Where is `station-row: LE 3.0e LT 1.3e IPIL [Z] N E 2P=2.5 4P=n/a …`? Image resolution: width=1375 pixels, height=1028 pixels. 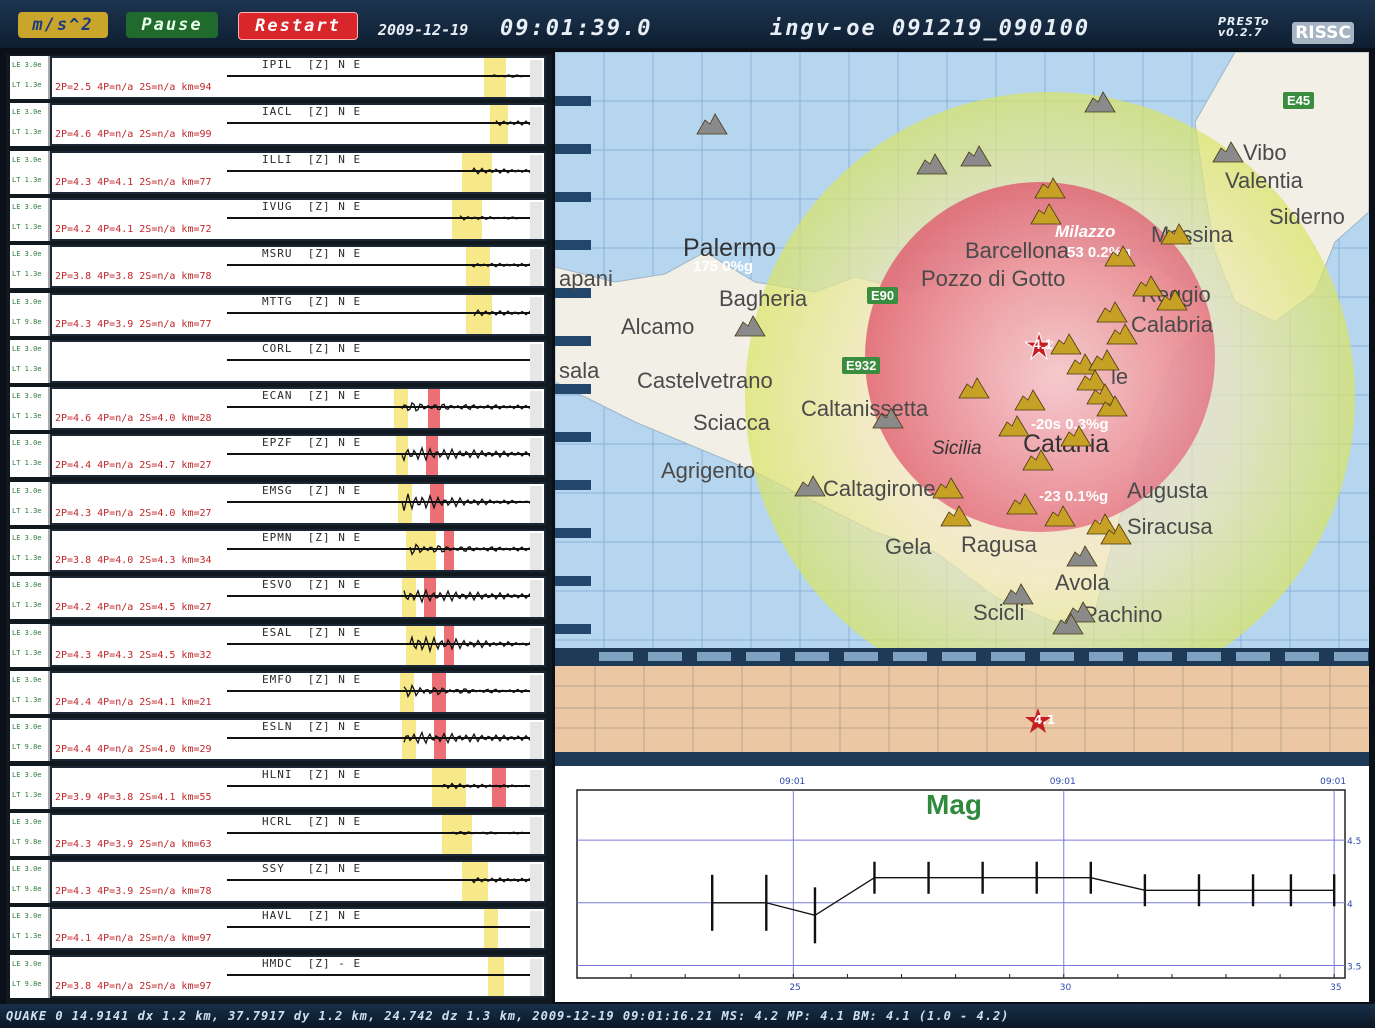 station-row: LE 3.0e LT 1.3e IPIL [Z] N E 2P=2.5 4P=n/a … is located at coordinates (280, 77).